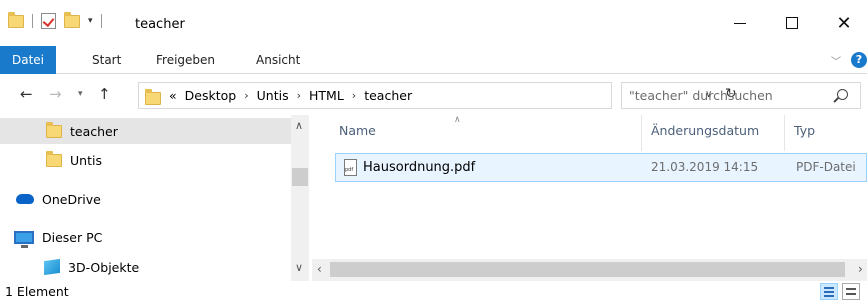 The height and width of the screenshot is (302, 867). Describe the element at coordinates (437, 95) in the screenshot. I see `address-bar: « Desktop › Untis › HTML › teacher ∨ ↻` at that location.